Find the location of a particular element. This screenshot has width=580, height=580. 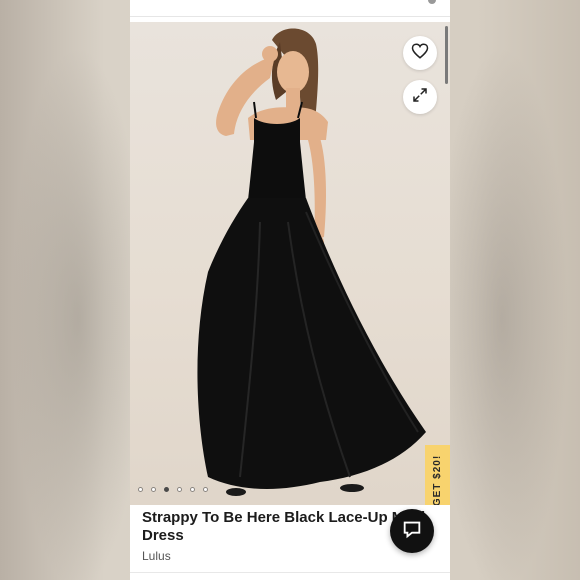

favorite-button is located at coordinates (420, 53).